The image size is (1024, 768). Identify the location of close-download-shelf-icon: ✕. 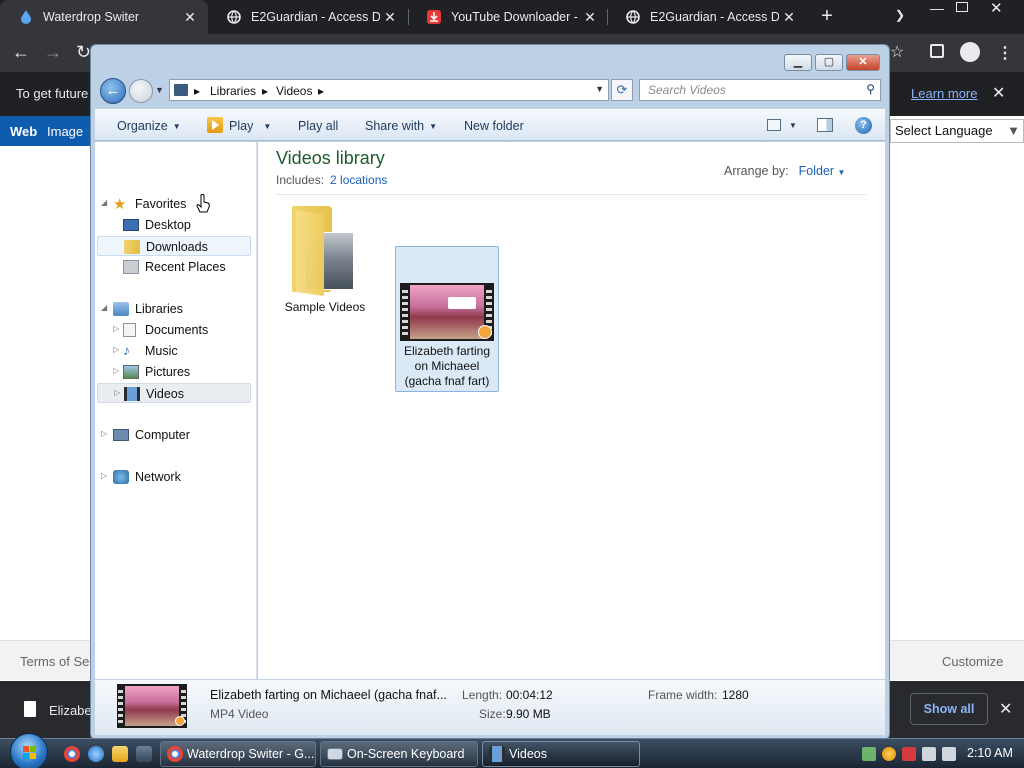
(1005, 709).